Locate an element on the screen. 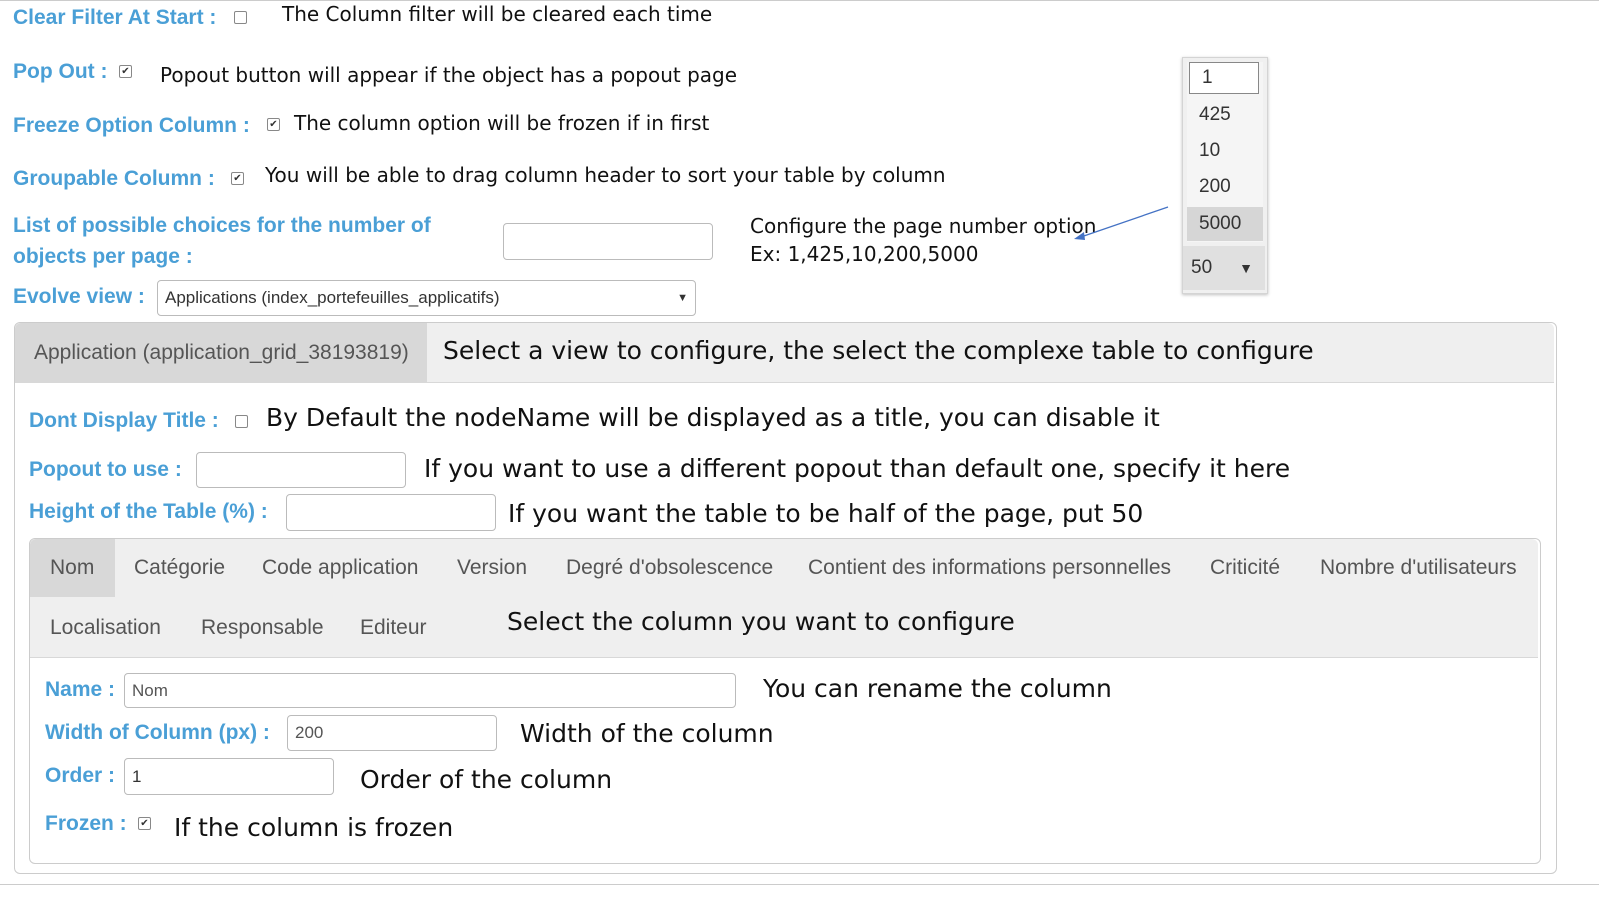 This screenshot has width=1599, height=902. groupable-checkbox: ✔ is located at coordinates (237, 178).